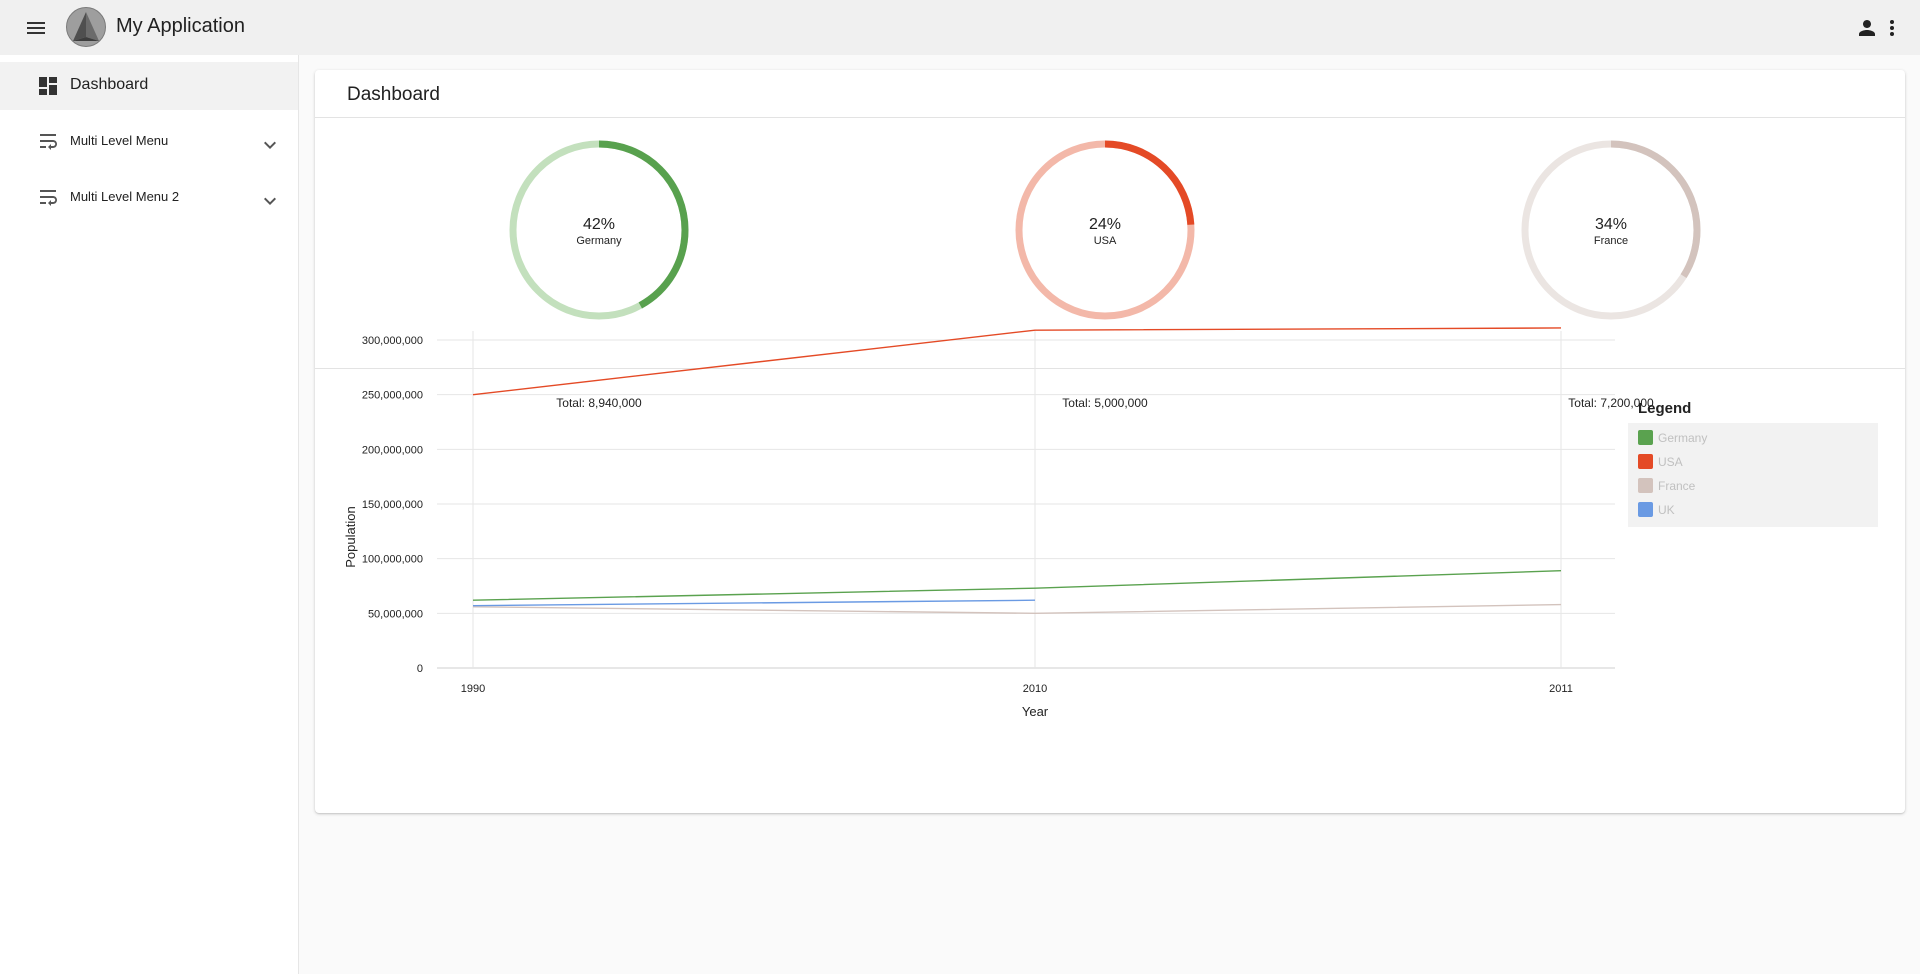  I want to click on y-tick-label: 250,000,000, so click(392, 396).